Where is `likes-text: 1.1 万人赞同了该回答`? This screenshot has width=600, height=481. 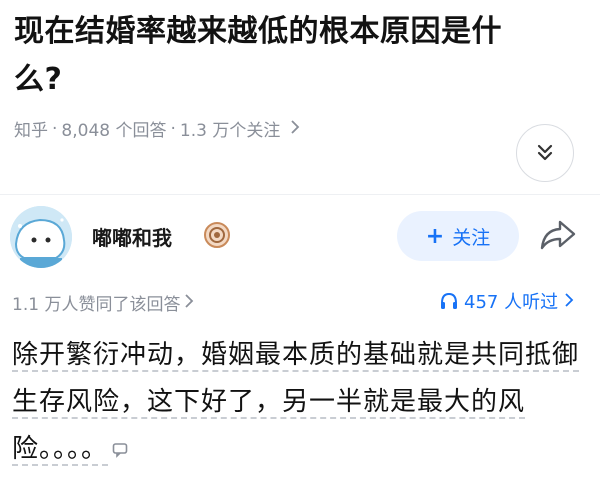
likes-text: 1.1 万人赞同了该回答 is located at coordinates (96, 305).